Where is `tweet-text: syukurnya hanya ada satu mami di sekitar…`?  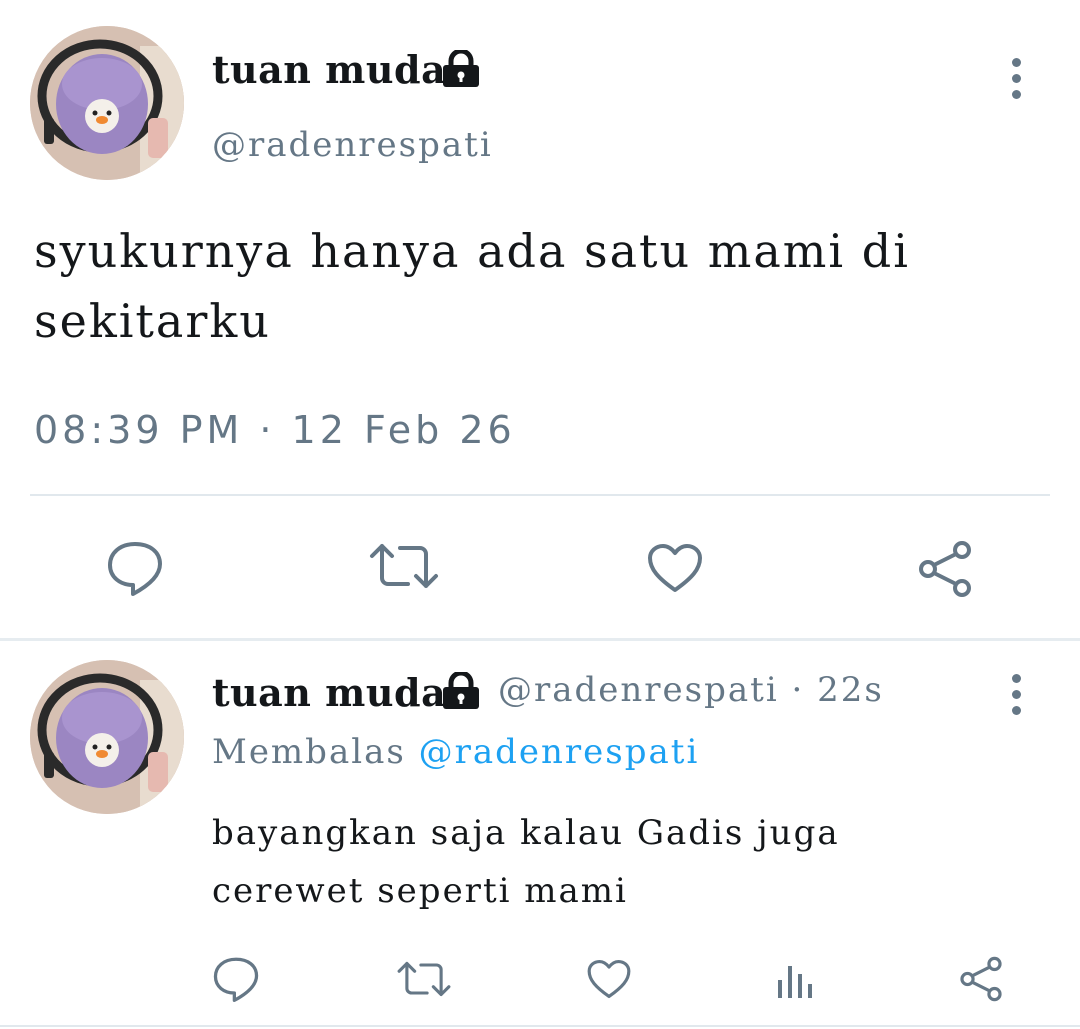 tweet-text: syukurnya hanya ada satu mami di sekitar… is located at coordinates (472, 286).